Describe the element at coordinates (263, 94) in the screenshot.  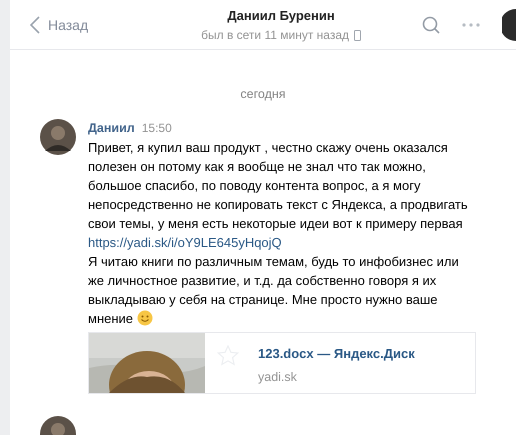
I see `date-divider: сегодня` at that location.